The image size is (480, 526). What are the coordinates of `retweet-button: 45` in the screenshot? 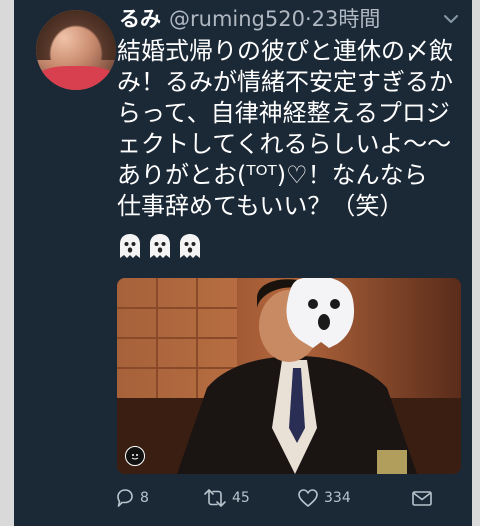 It's located at (226, 498).